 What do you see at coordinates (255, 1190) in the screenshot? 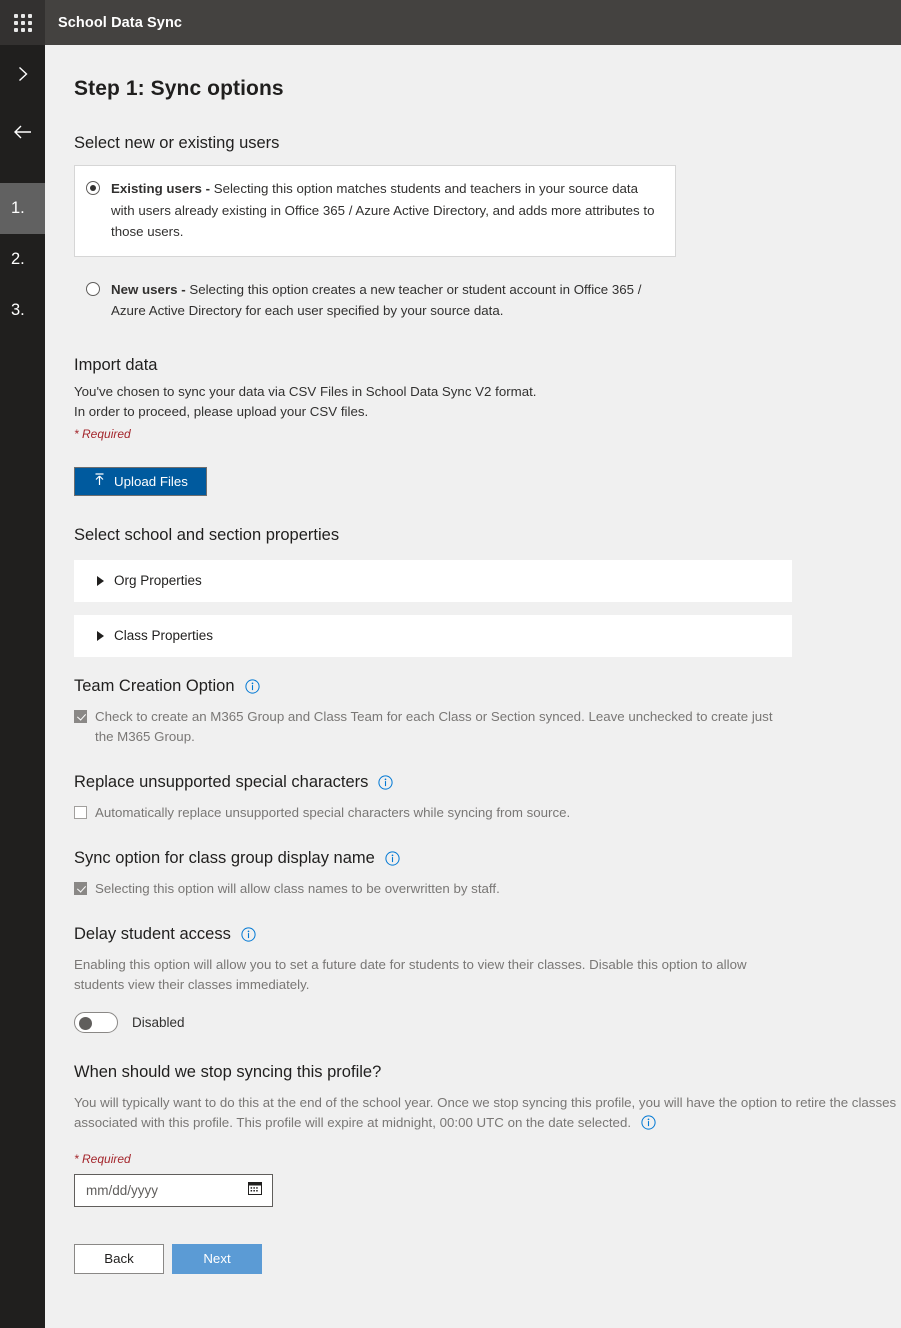
I see `calendar-icon` at bounding box center [255, 1190].